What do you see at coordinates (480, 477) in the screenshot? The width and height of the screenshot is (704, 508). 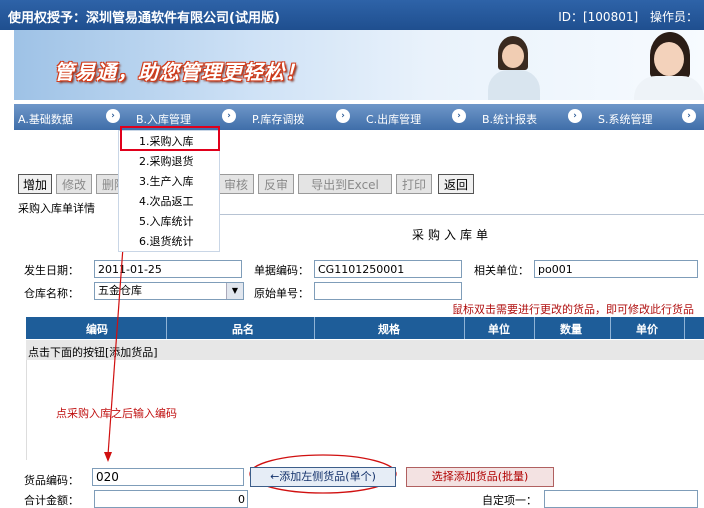 I see `batch-add-goods-button: 选择添加货品(批量)` at bounding box center [480, 477].